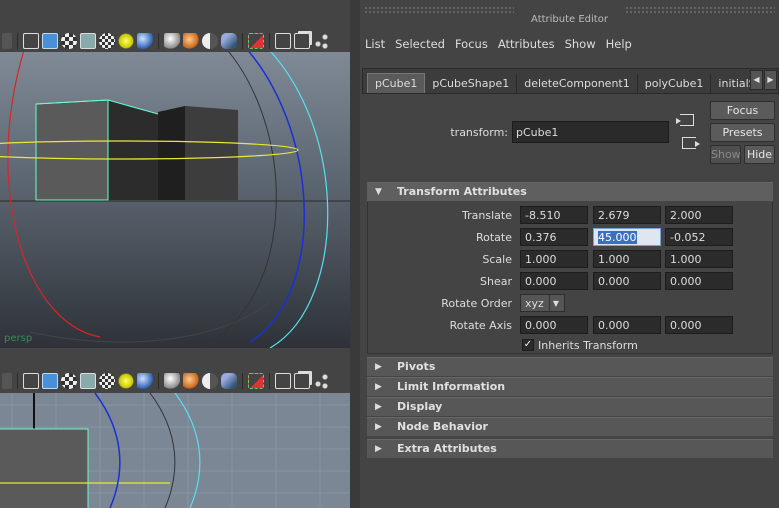 The height and width of the screenshot is (508, 779). I want to click on rotate-y-field: 45.000, so click(627, 237).